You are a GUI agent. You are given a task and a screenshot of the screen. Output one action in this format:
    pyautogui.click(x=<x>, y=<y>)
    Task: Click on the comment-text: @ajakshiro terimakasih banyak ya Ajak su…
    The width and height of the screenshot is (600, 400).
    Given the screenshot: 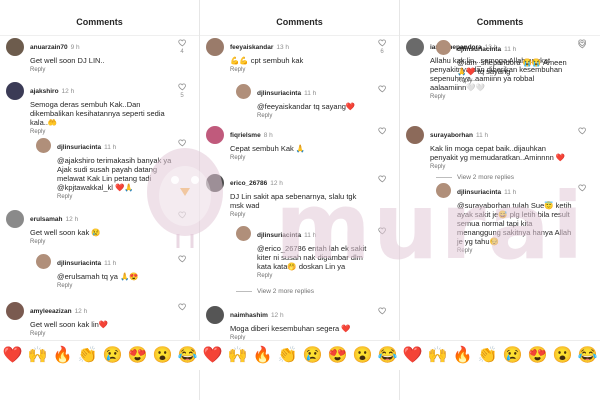 What is the action you would take?
    pyautogui.click(x=114, y=174)
    